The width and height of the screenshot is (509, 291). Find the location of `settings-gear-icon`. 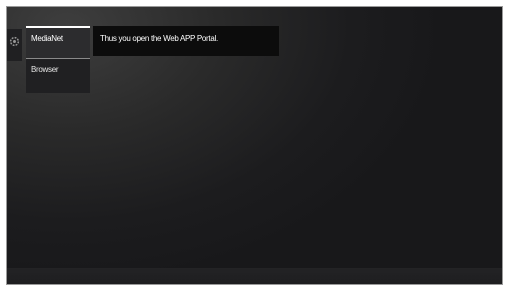

settings-gear-icon is located at coordinates (14, 41).